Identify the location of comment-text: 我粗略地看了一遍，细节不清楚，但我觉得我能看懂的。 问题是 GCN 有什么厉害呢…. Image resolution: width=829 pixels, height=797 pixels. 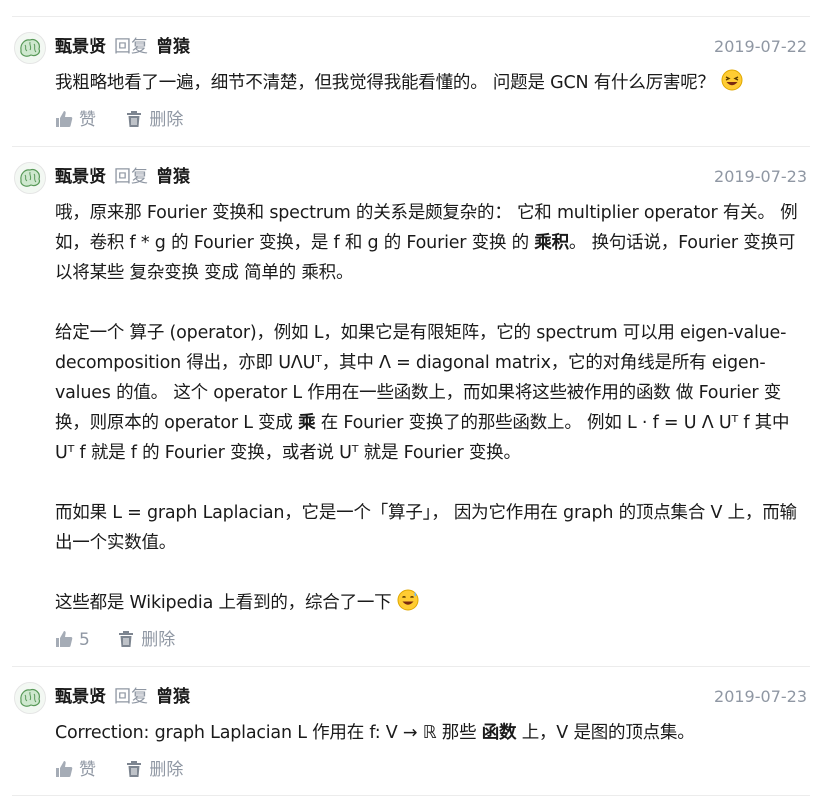
(385, 83).